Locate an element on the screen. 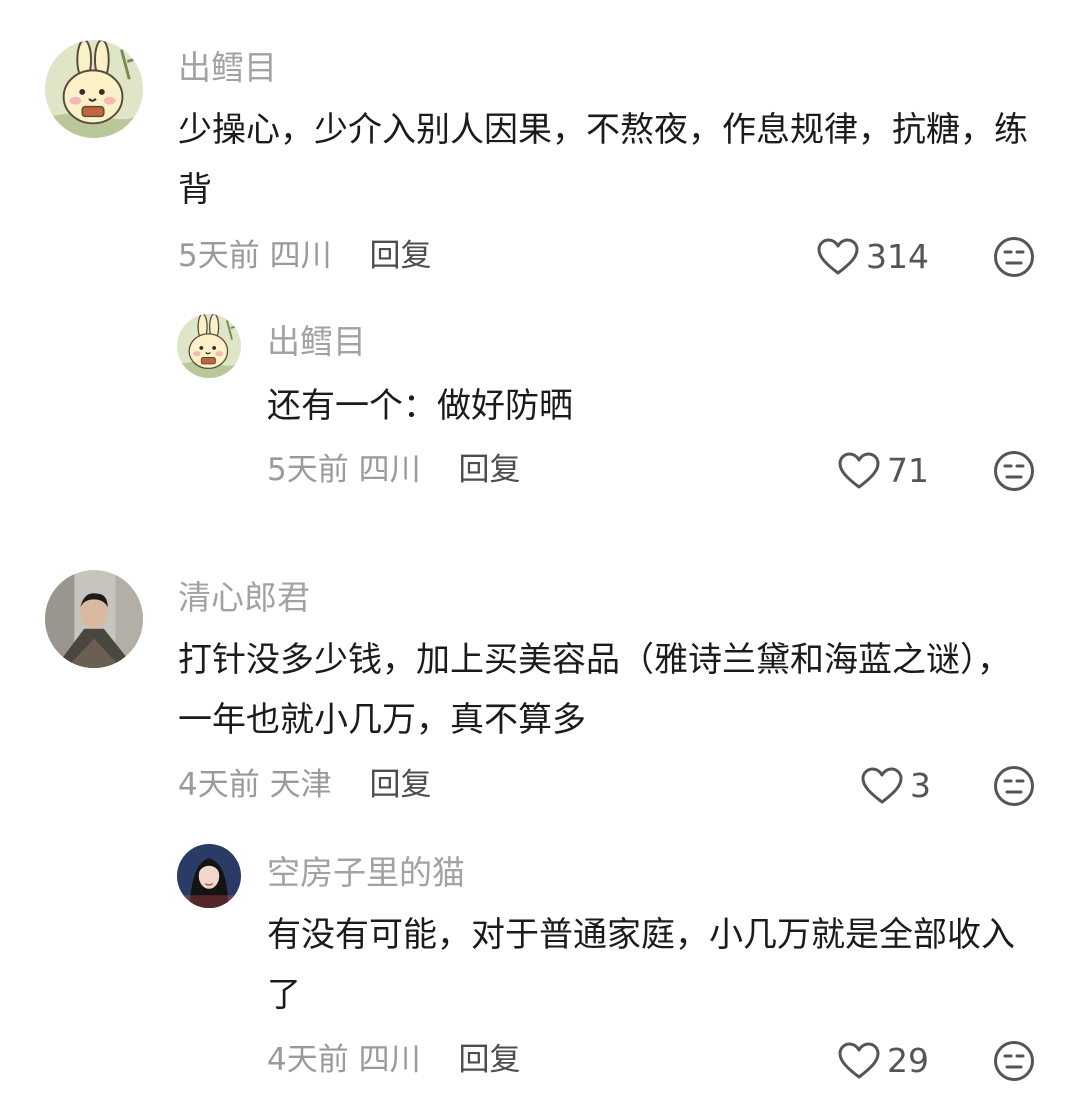  like-button: 3 is located at coordinates (895, 786).